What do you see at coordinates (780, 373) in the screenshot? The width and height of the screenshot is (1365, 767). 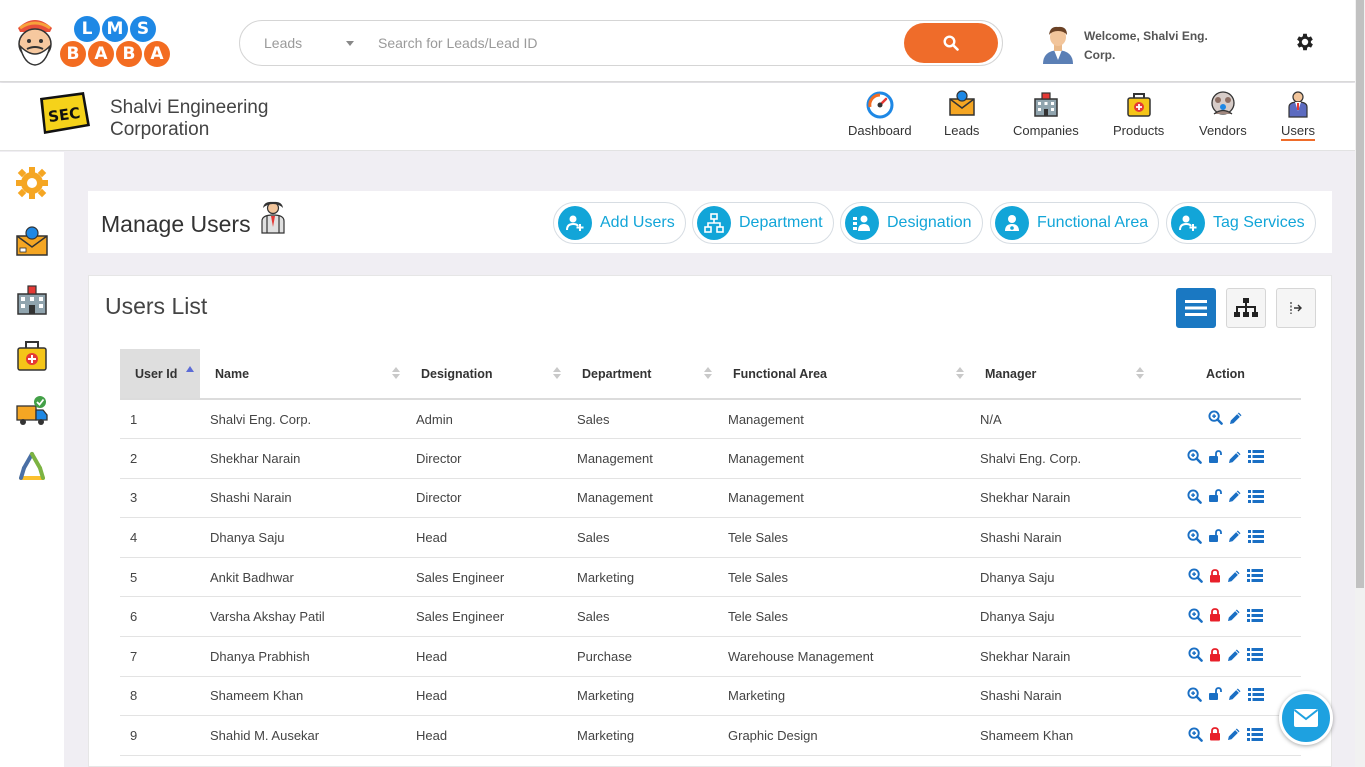 I see `column-label: Functional Area` at bounding box center [780, 373].